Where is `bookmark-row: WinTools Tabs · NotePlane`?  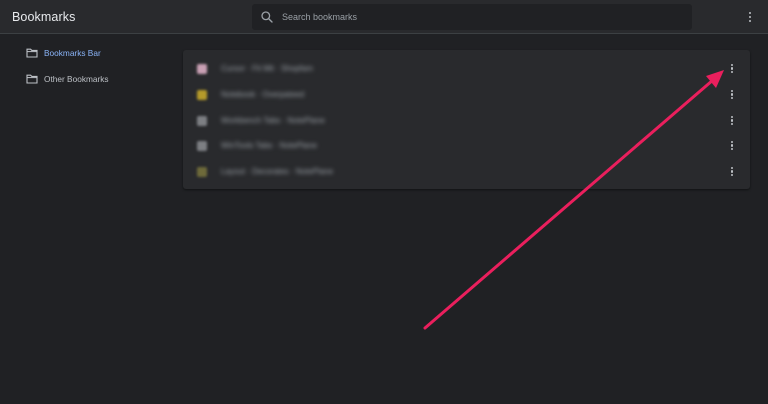 bookmark-row: WinTools Tabs · NotePlane is located at coordinates (466, 145).